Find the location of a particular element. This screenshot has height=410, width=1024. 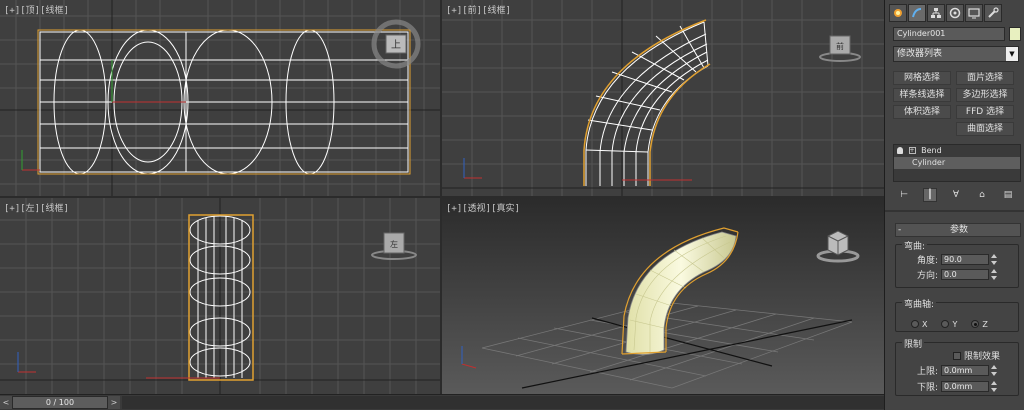

lower-limit-label: 下限: is located at coordinates (927, 387).